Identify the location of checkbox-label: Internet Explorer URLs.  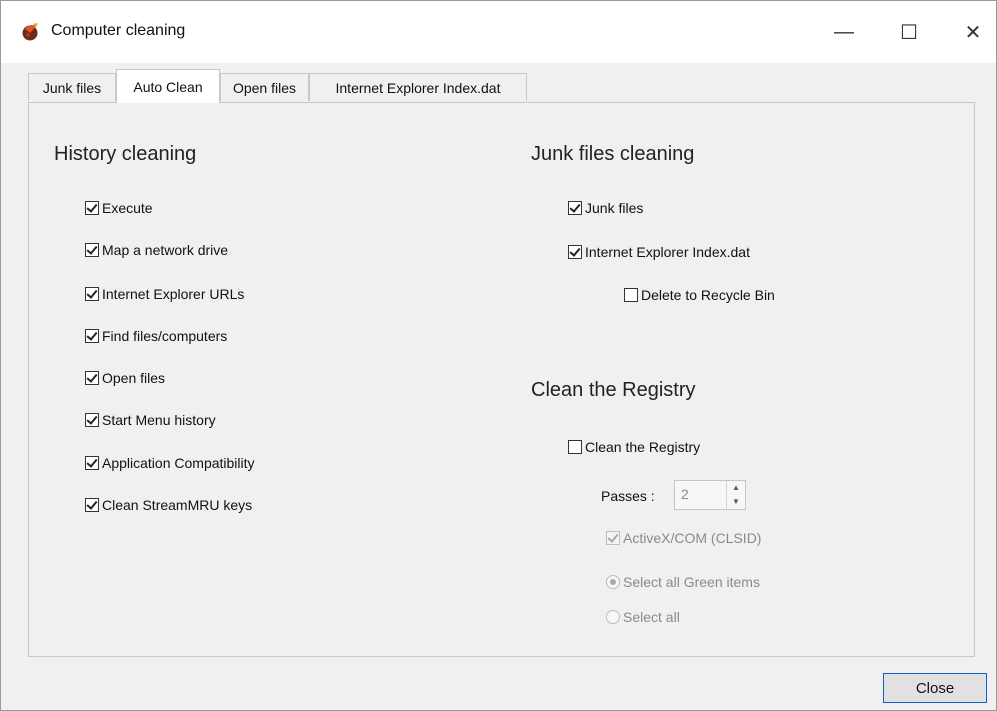
(173, 294).